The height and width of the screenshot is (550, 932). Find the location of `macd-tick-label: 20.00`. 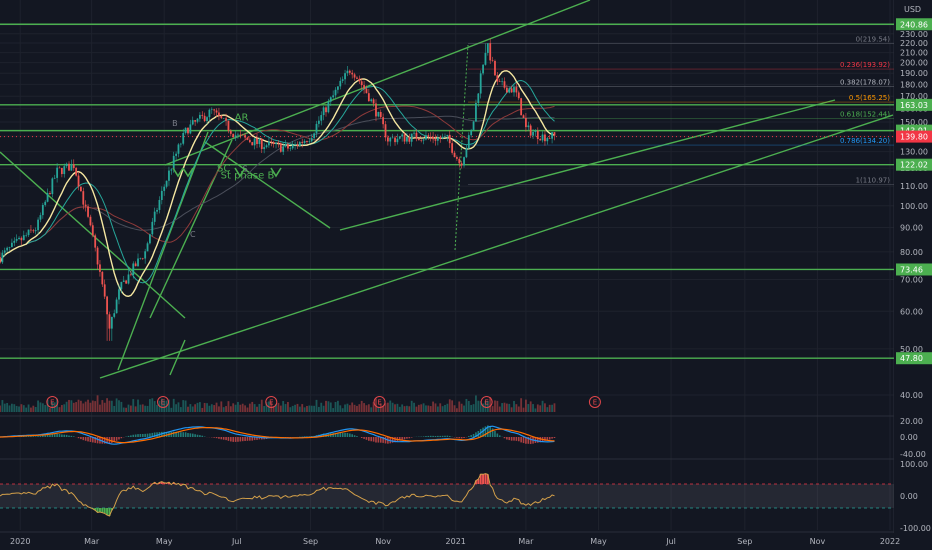

macd-tick-label: 20.00 is located at coordinates (911, 421).